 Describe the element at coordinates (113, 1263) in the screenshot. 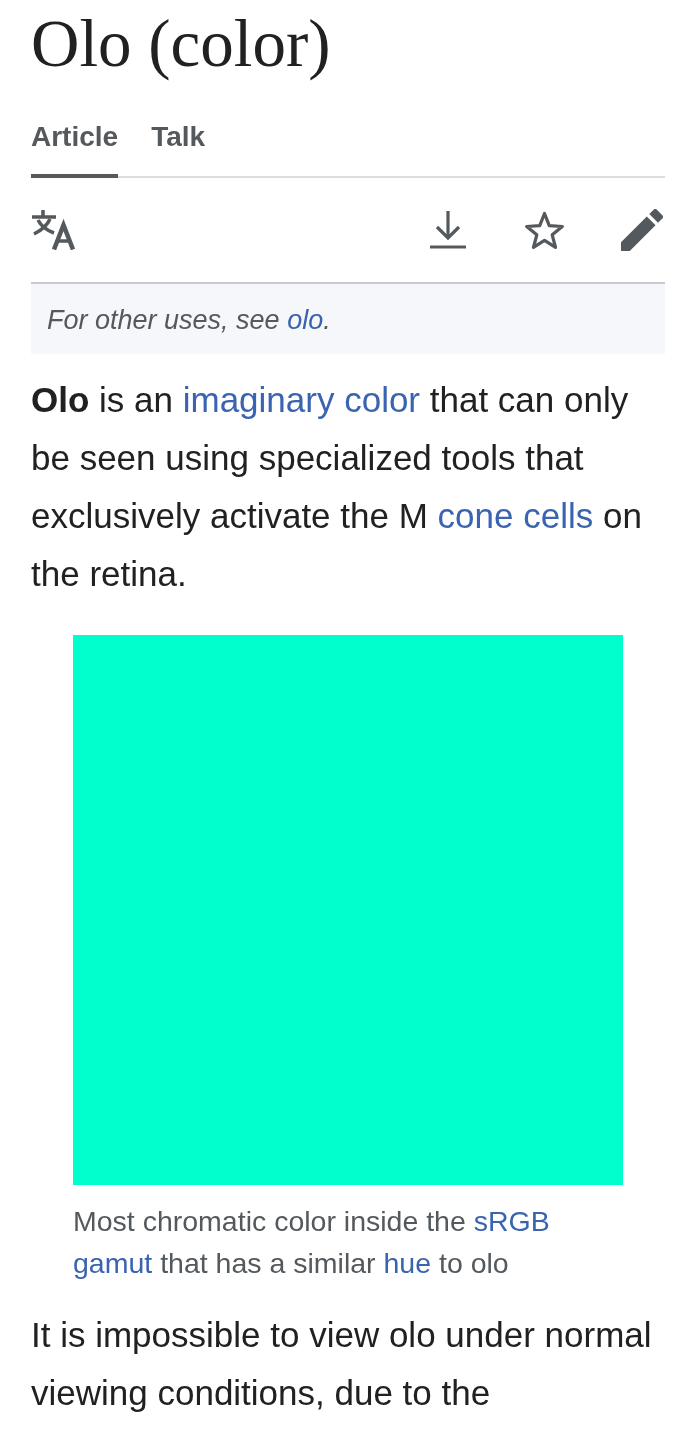

I see `text-link: gamut` at that location.